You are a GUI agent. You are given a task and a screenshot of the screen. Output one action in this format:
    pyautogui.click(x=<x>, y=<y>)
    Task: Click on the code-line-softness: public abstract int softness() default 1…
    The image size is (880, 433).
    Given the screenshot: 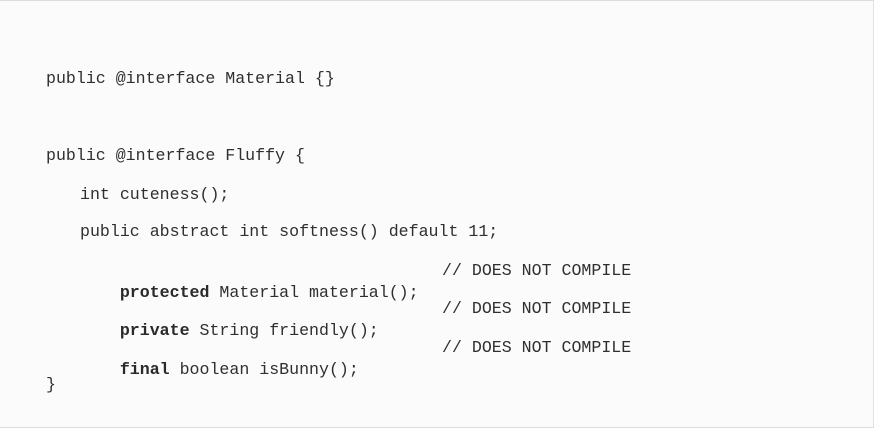 What is the action you would take?
    pyautogui.click(x=289, y=231)
    